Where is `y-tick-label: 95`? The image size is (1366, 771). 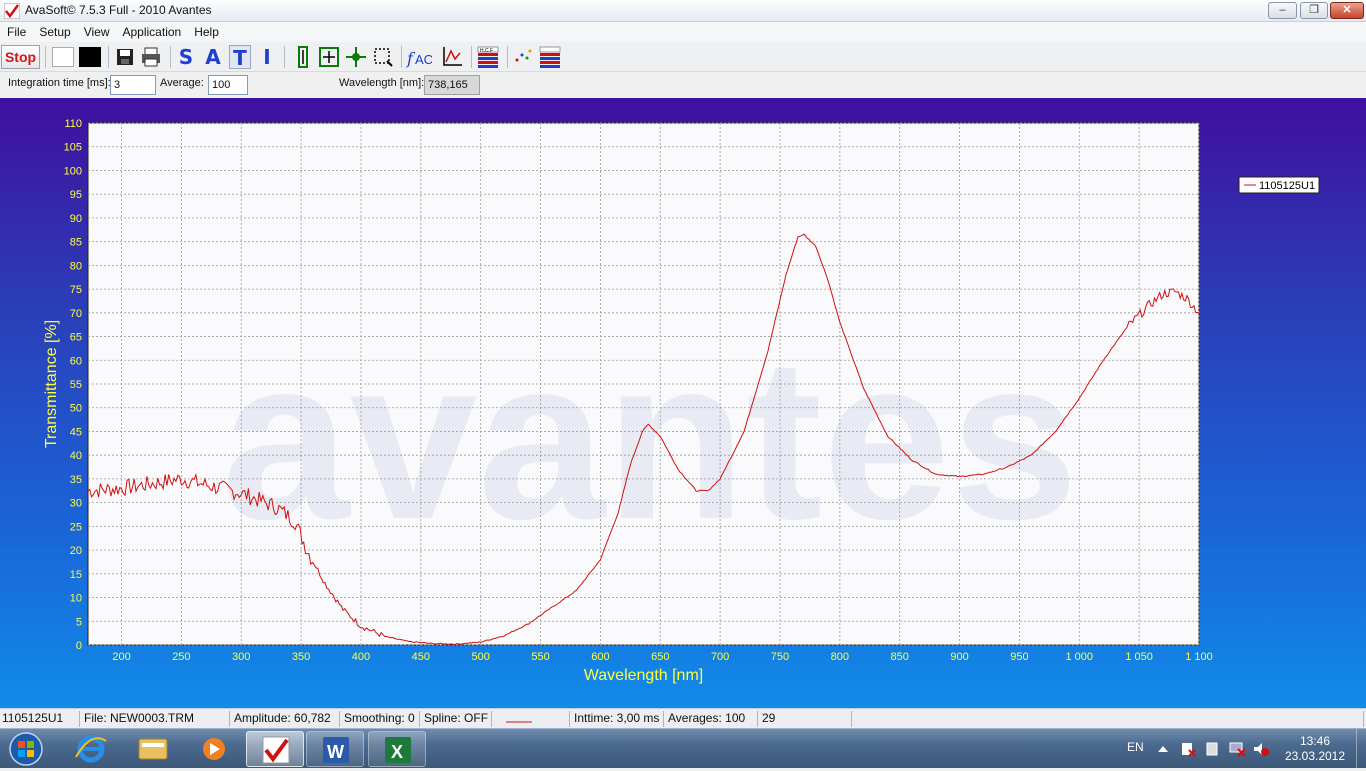
y-tick-label: 95 is located at coordinates (76, 195).